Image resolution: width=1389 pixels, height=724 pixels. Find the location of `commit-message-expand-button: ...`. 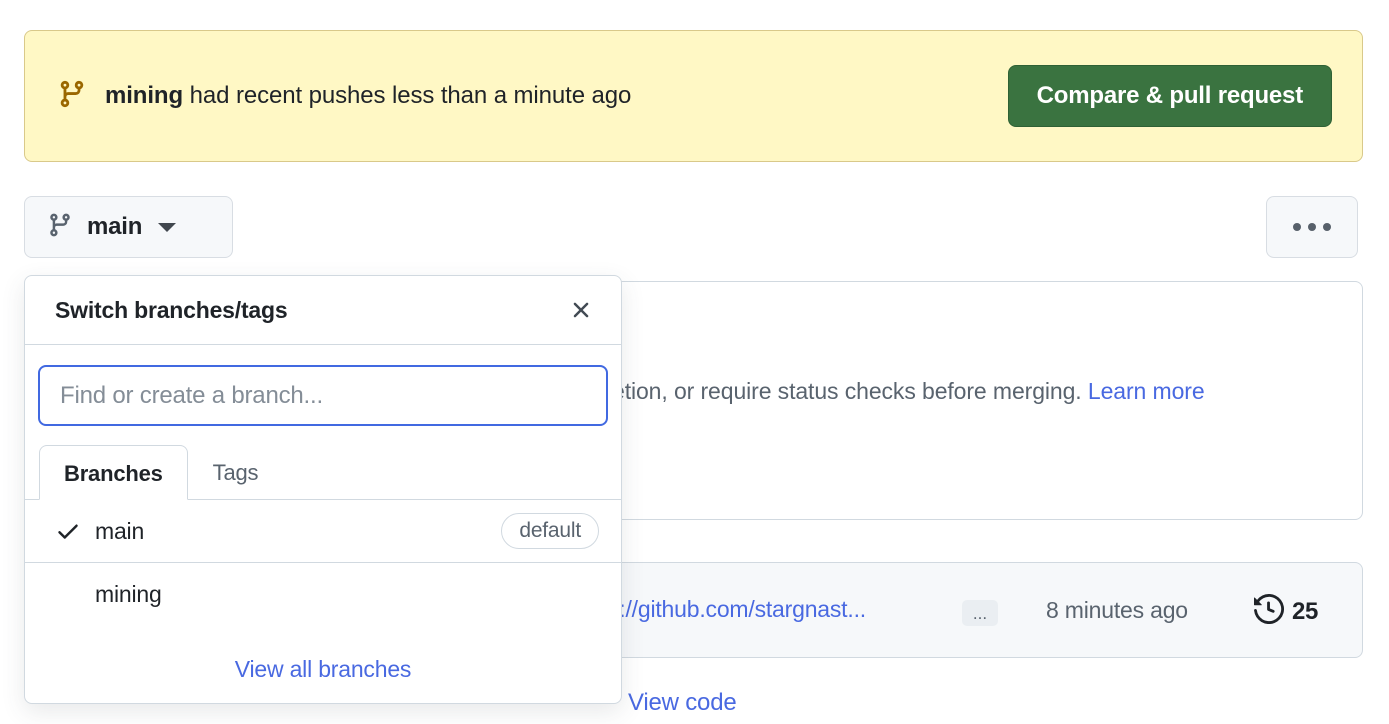

commit-message-expand-button: ... is located at coordinates (980, 613).